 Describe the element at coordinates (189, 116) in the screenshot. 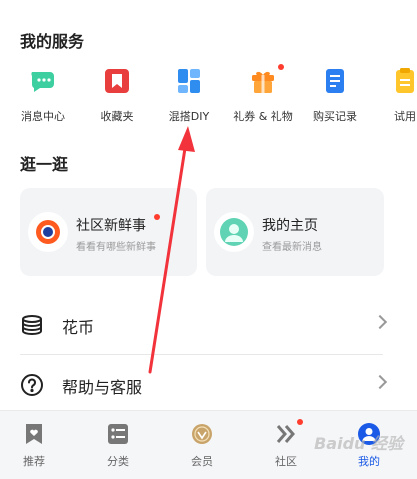

I see `service-label: 混搭DIY` at that location.